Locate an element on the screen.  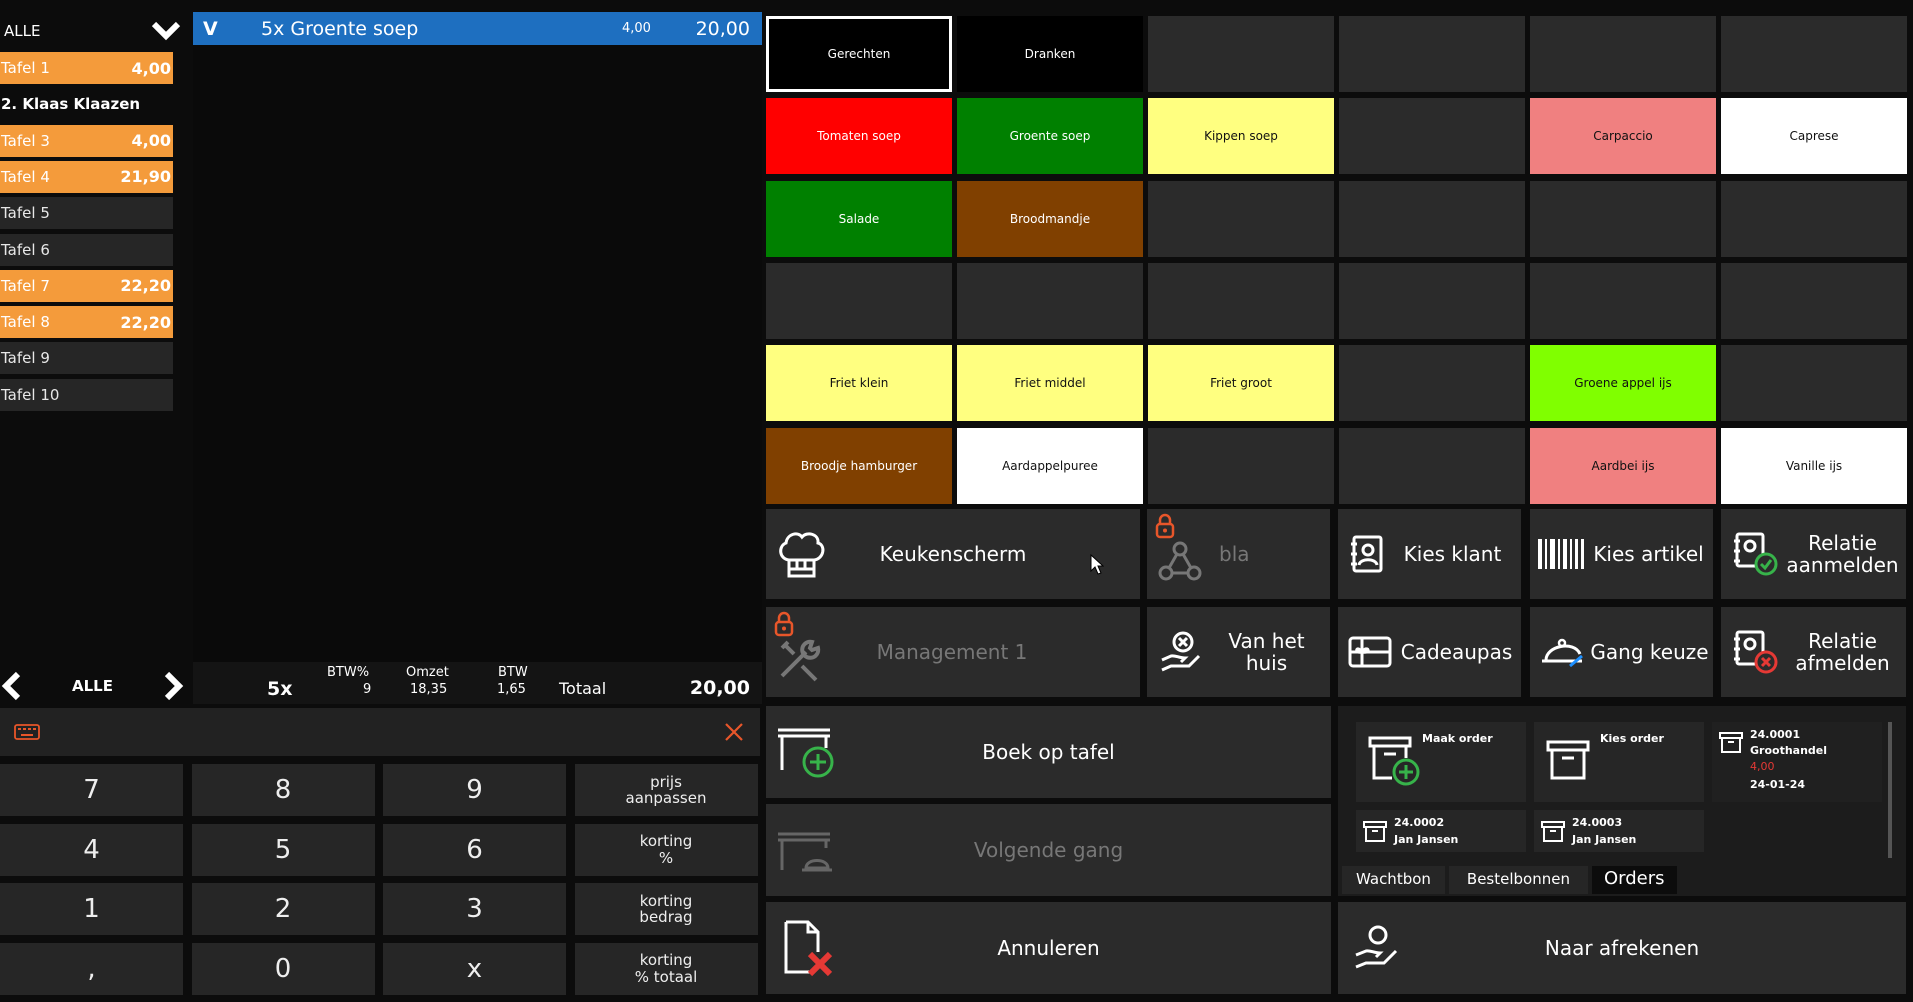
maak-order-button: Maak order is located at coordinates (1441, 762).